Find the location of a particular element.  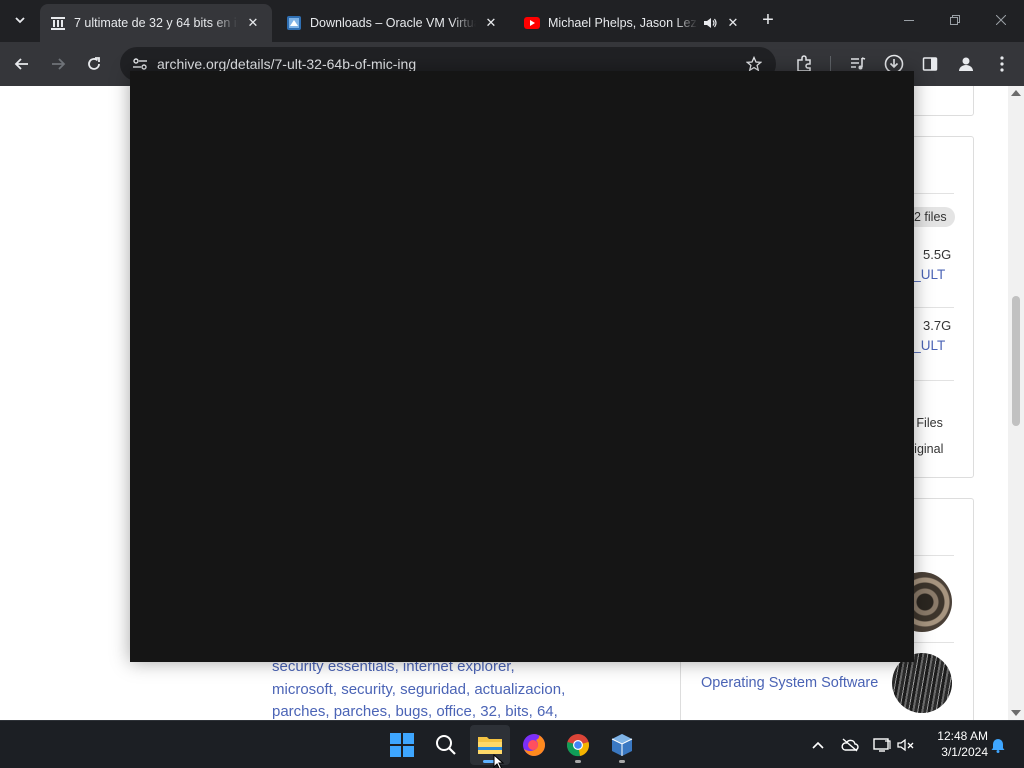

cloud-offline-icon is located at coordinates (850, 745).